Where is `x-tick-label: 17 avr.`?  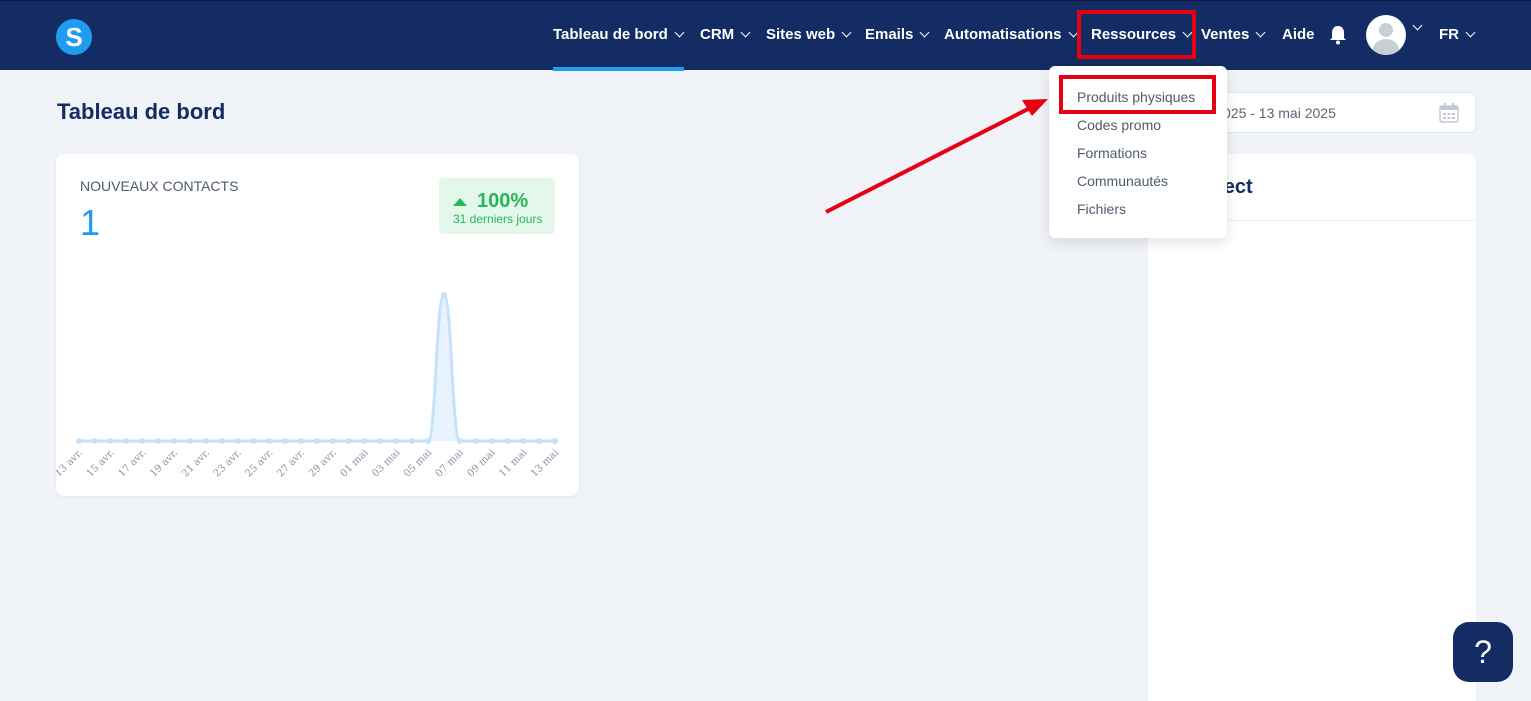
x-tick-label: 17 avr. is located at coordinates (133, 463).